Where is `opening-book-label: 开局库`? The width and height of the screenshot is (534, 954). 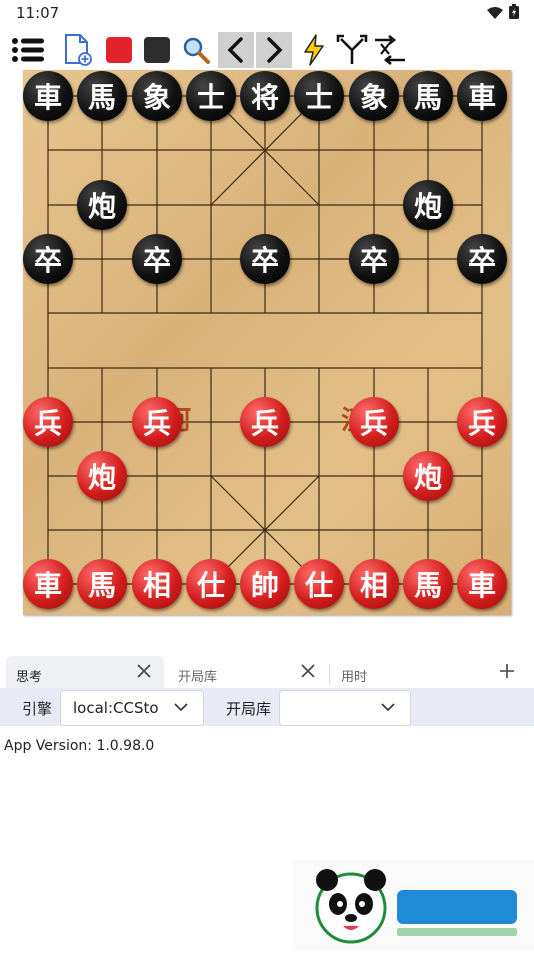 opening-book-label: 开局库 is located at coordinates (249, 709).